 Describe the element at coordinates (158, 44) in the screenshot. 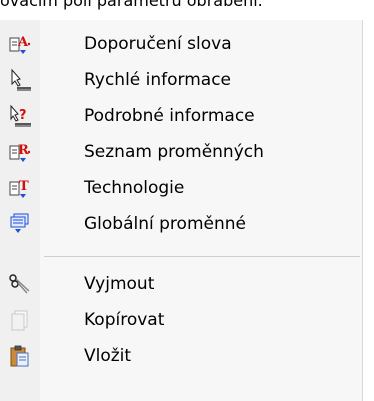

I see `menu-item-label: Doporučení slova` at that location.